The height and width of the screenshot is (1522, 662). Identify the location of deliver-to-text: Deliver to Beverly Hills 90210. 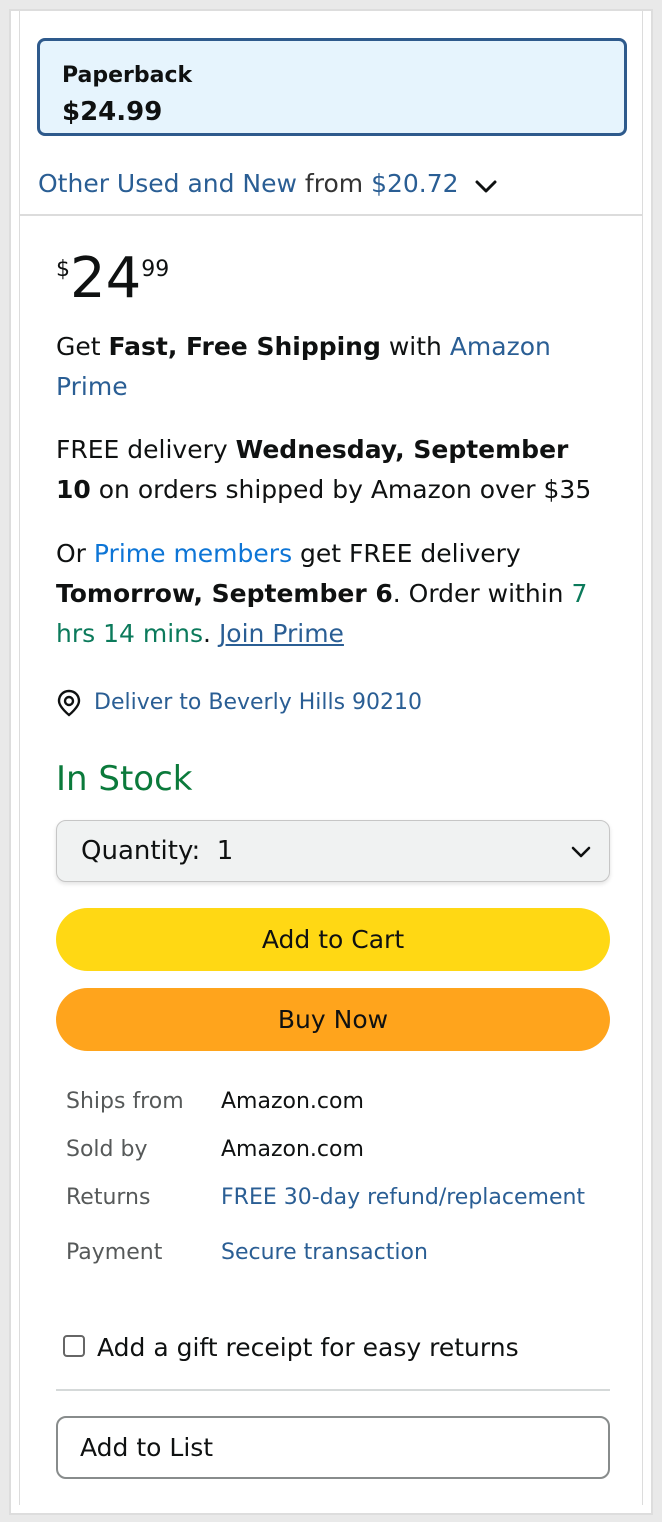
(258, 702).